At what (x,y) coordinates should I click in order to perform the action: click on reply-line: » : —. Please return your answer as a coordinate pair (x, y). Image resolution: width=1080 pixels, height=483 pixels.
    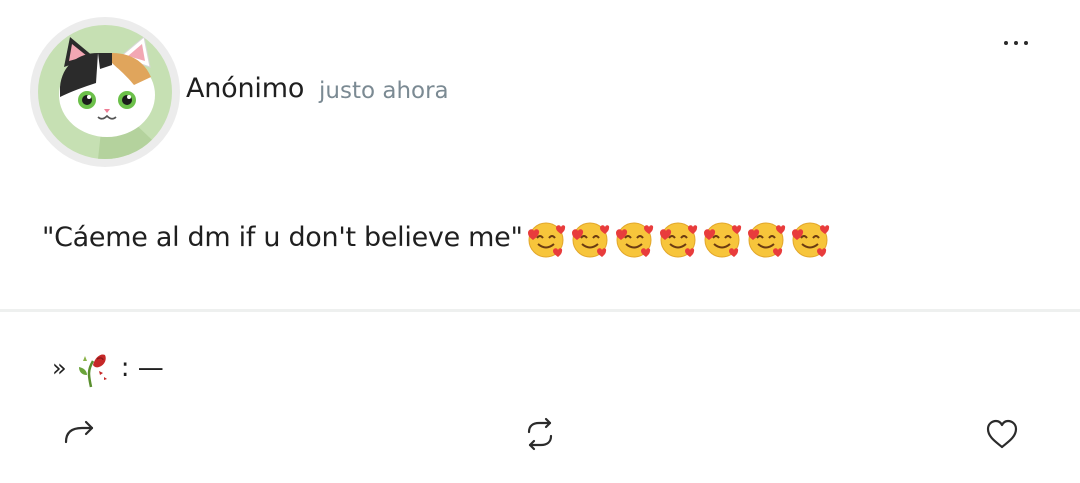
    Looking at the image, I should click on (108, 368).